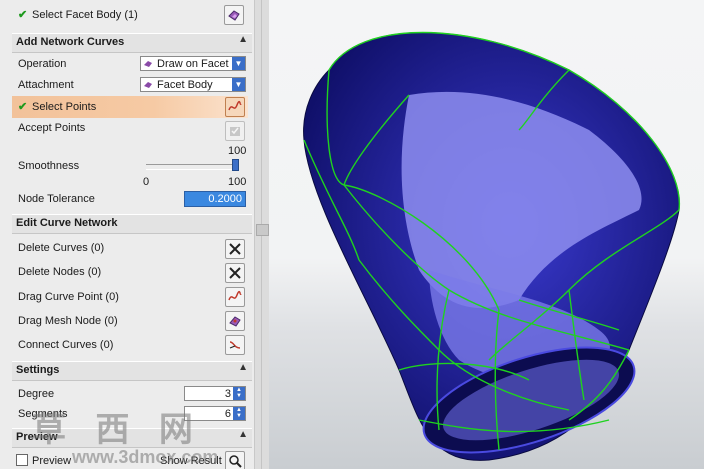 Image resolution: width=704 pixels, height=469 pixels. I want to click on smoothness-label: Smoothness, so click(49, 166).